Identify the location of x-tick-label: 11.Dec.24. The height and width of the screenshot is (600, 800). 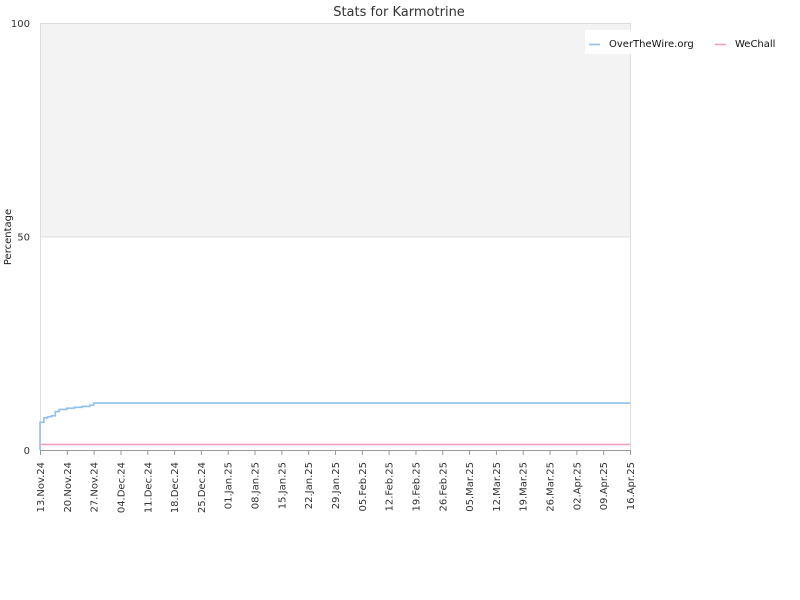
(148, 487).